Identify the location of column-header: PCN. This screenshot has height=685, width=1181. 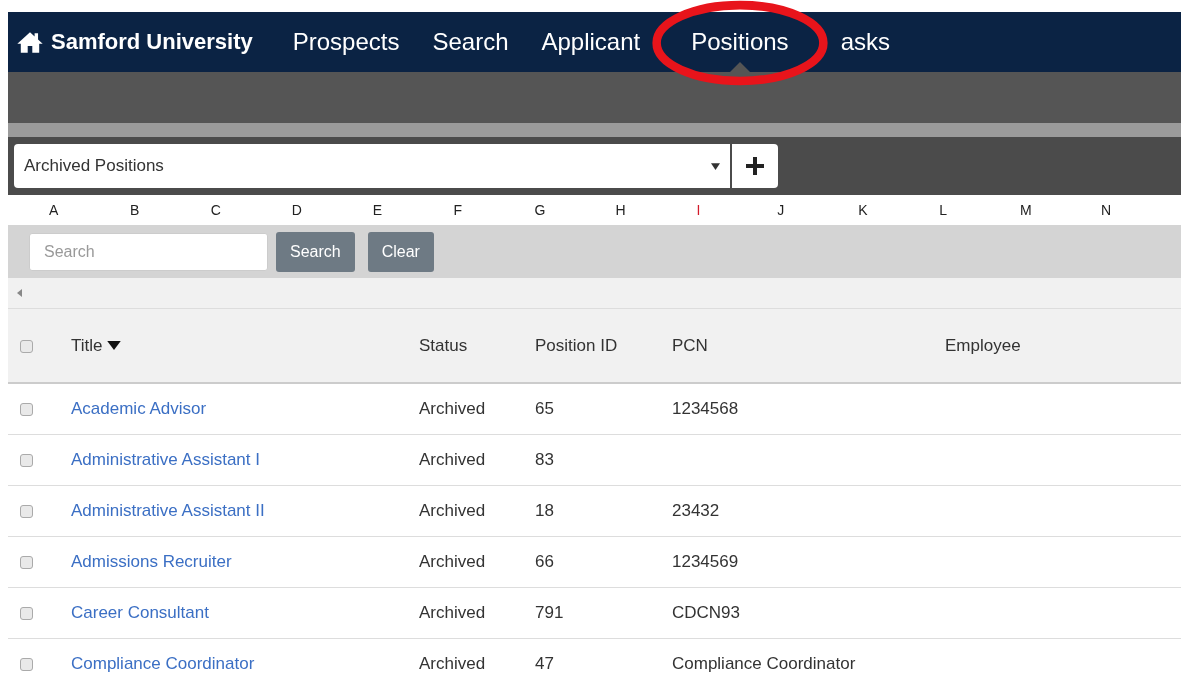
(690, 345).